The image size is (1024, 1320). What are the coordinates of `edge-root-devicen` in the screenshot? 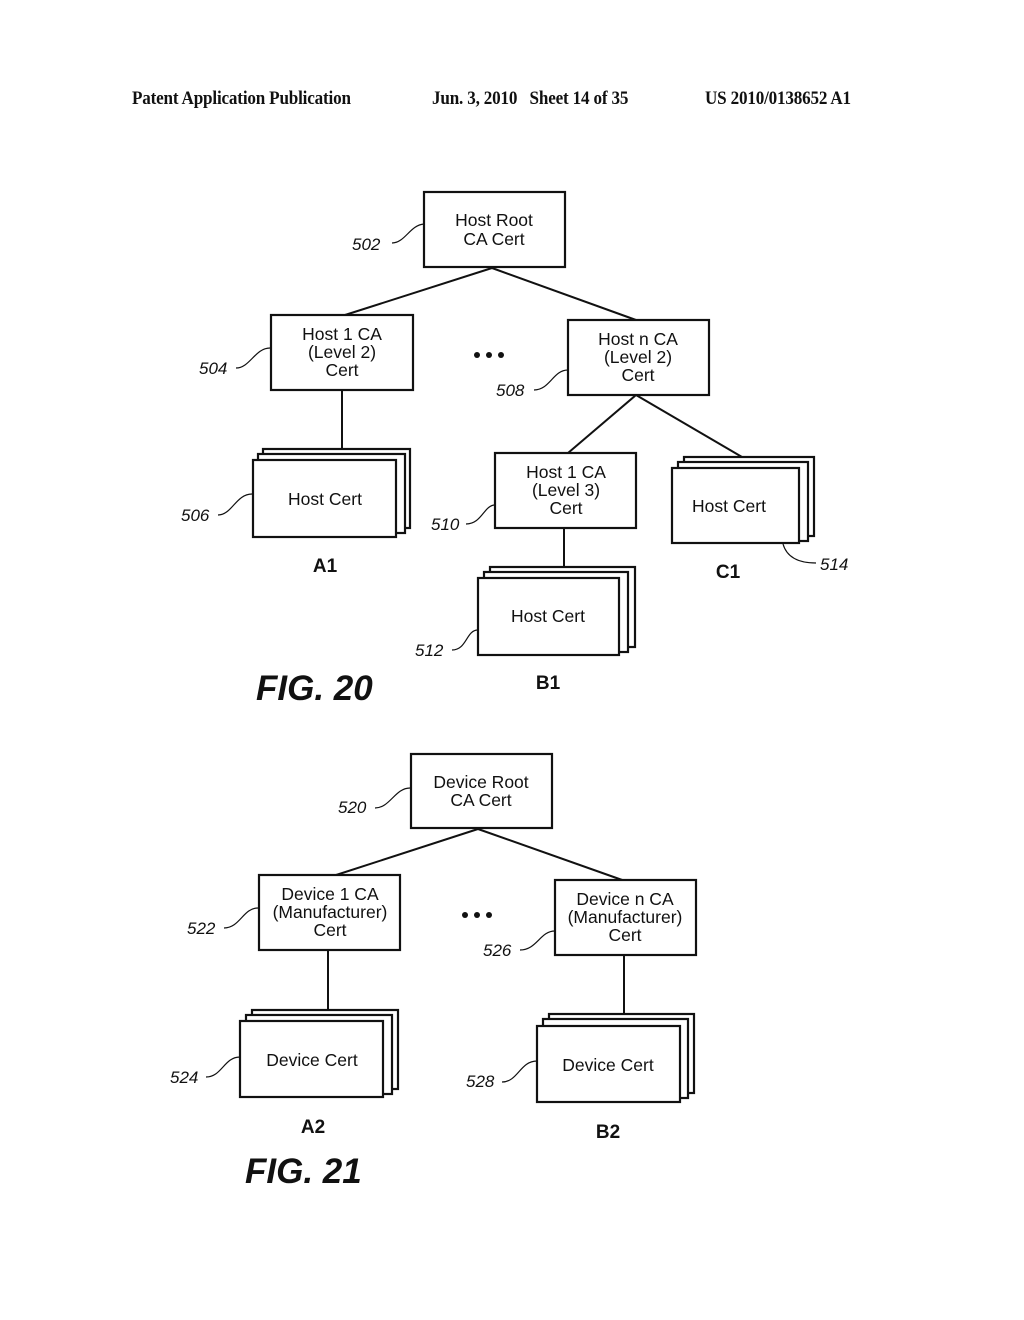 It's located at (551, 855).